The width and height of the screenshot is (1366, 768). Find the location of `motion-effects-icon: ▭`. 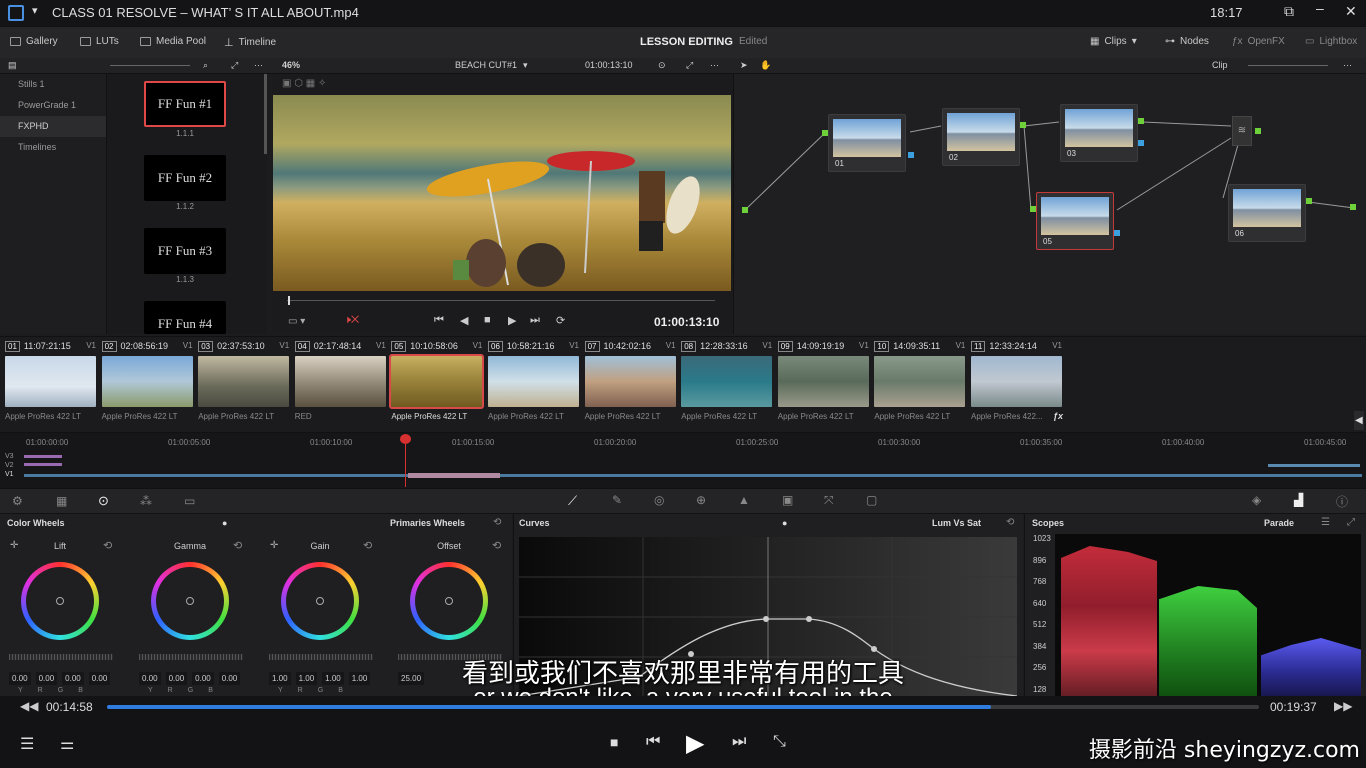

motion-effects-icon: ▭ is located at coordinates (189, 501).